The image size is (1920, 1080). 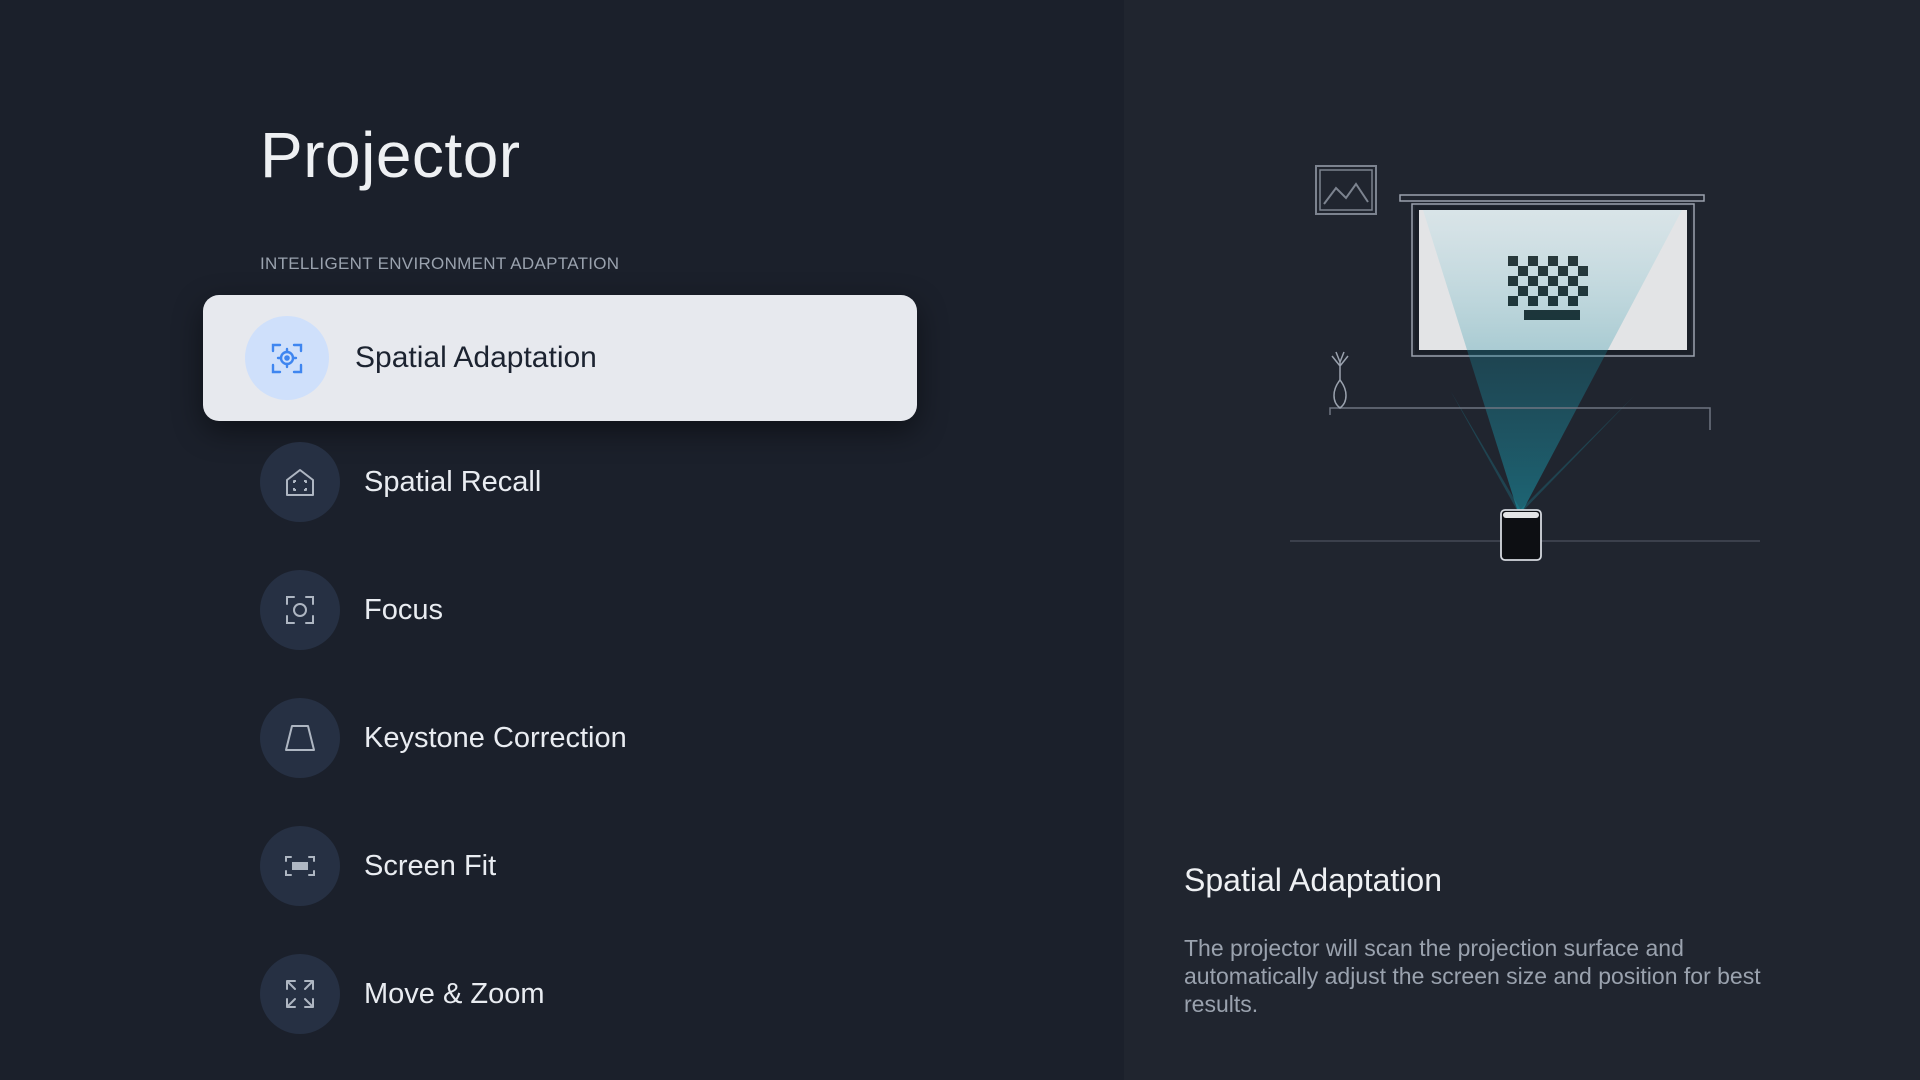 I want to click on menu-item-move-zoom: Move & Zoom, so click(x=585, y=994).